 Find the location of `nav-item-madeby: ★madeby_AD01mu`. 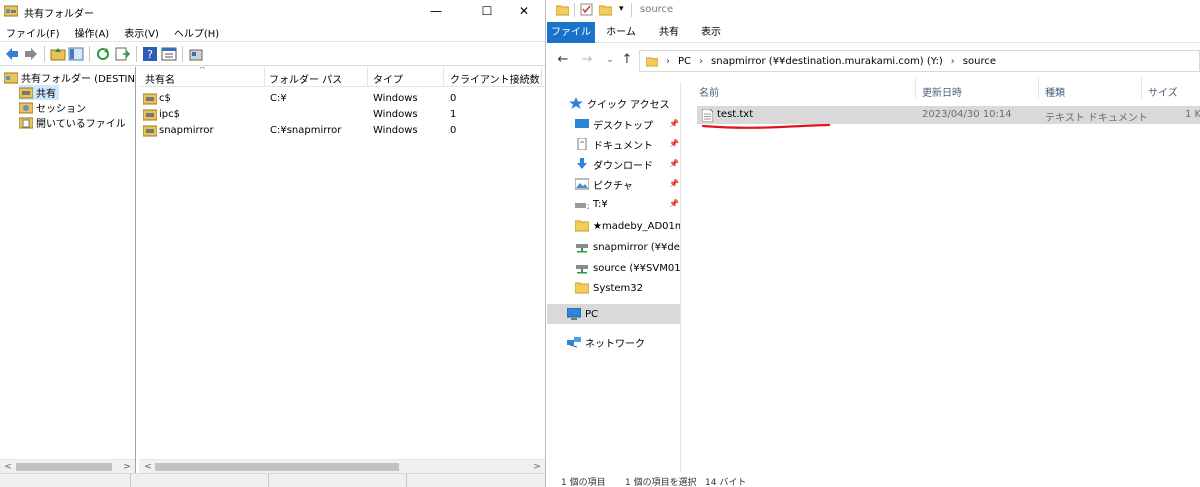

nav-item-madeby: ★madeby_AD01mu is located at coordinates (613, 226).